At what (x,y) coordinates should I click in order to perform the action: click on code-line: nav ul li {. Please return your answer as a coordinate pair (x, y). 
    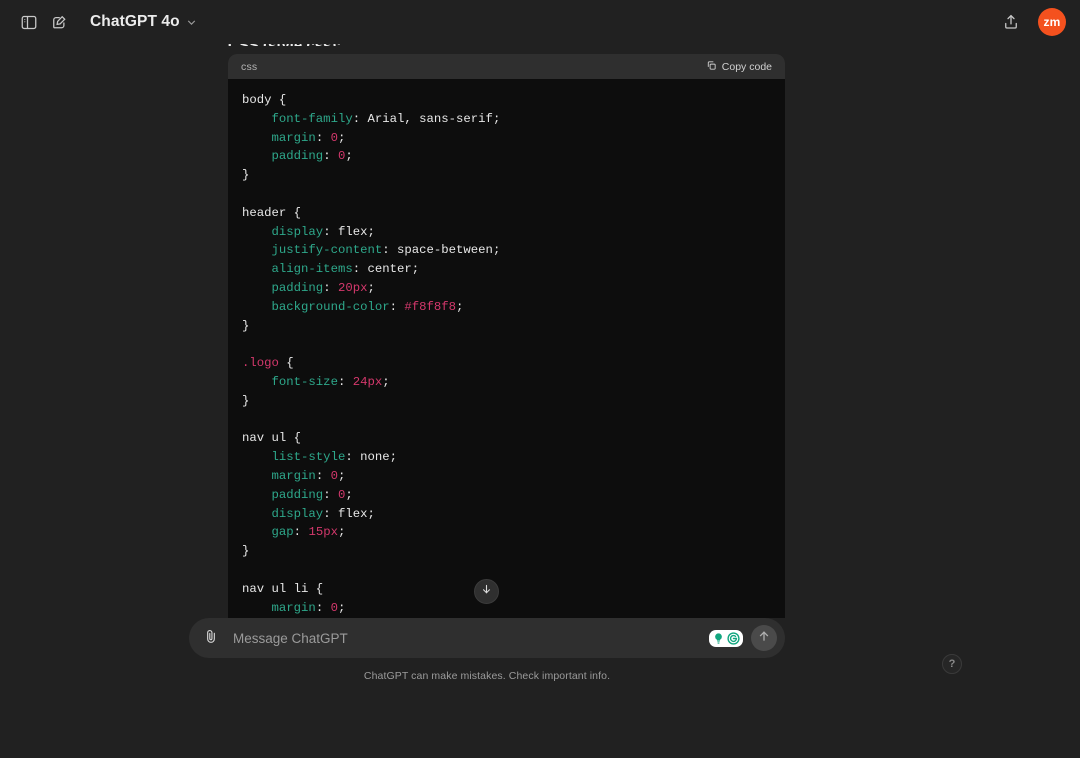
    Looking at the image, I should click on (283, 588).